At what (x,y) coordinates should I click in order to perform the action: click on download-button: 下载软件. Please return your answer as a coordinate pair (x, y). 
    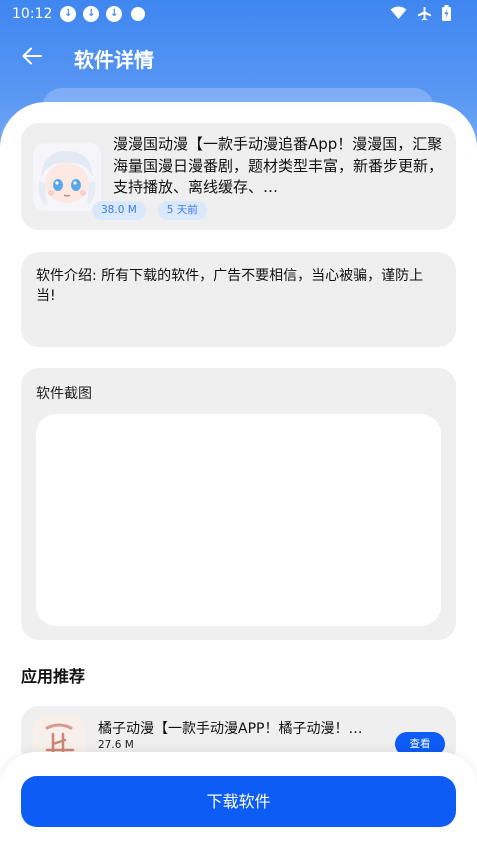
    Looking at the image, I should click on (238, 801).